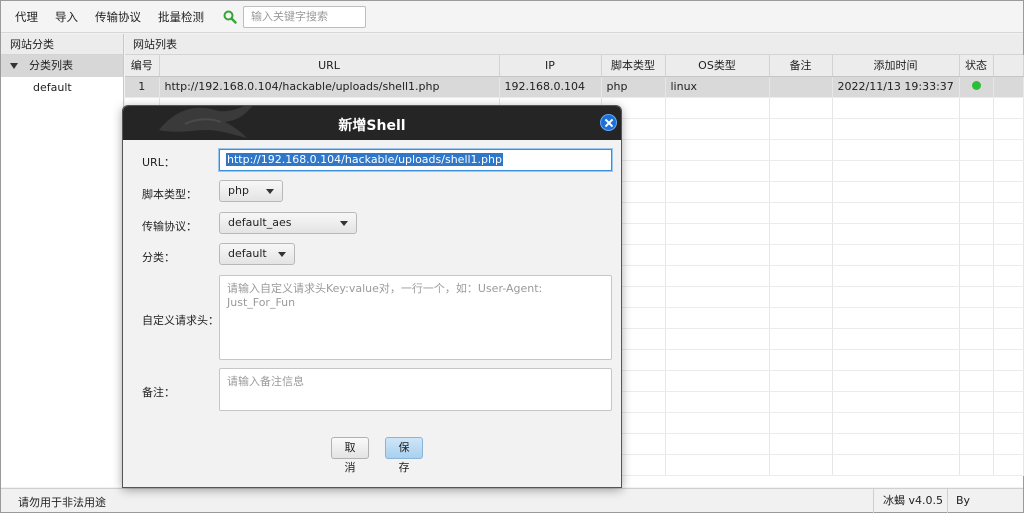 The image size is (1024, 513). What do you see at coordinates (908, 501) in the screenshot?
I see `status-version: 冰蝎 v4.0.5` at bounding box center [908, 501].